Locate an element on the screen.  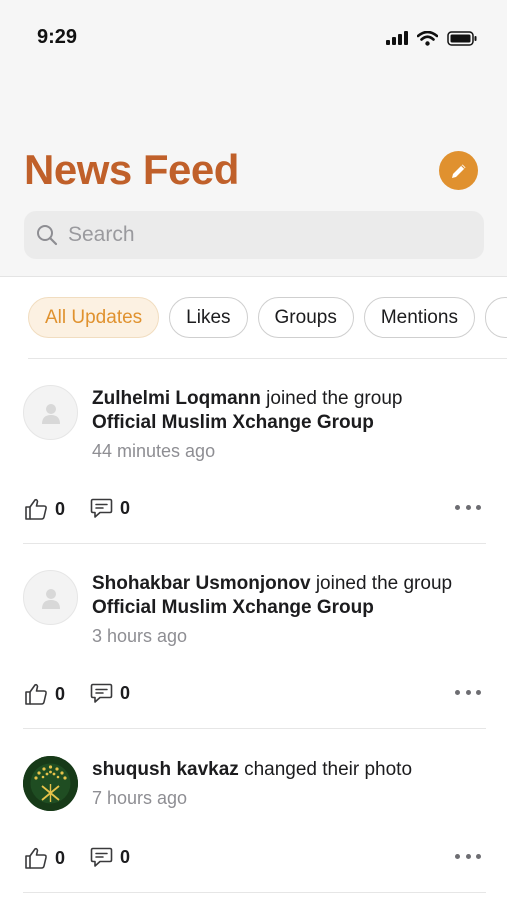
user-name: Zulhelmi Loqmann is located at coordinates (176, 398).